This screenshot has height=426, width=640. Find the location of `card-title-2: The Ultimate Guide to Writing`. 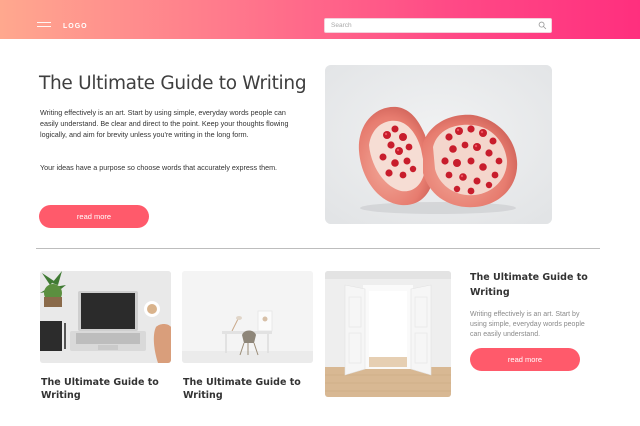

card-title-2: The Ultimate Guide to Writing is located at coordinates (250, 389).